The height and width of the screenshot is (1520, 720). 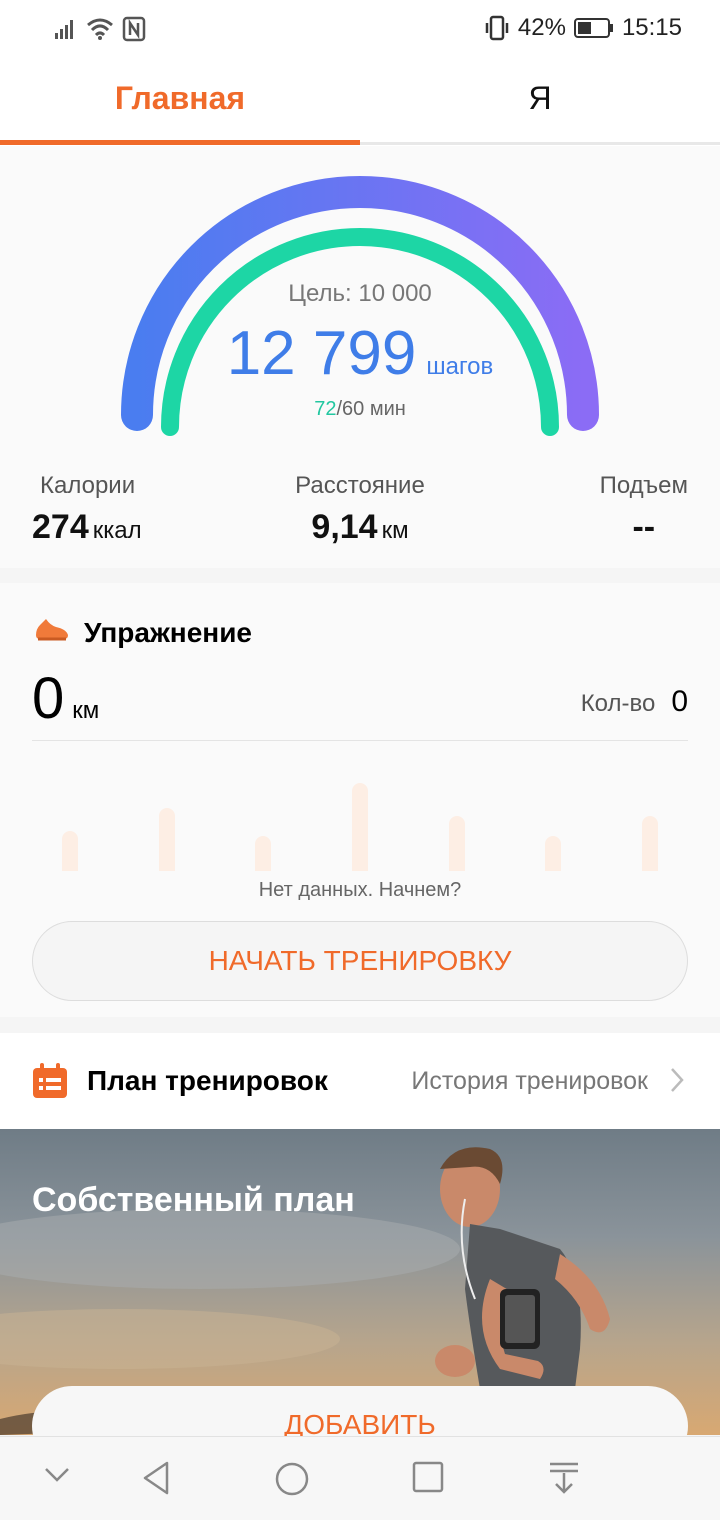 I want to click on wifi-icon, so click(x=100, y=29).